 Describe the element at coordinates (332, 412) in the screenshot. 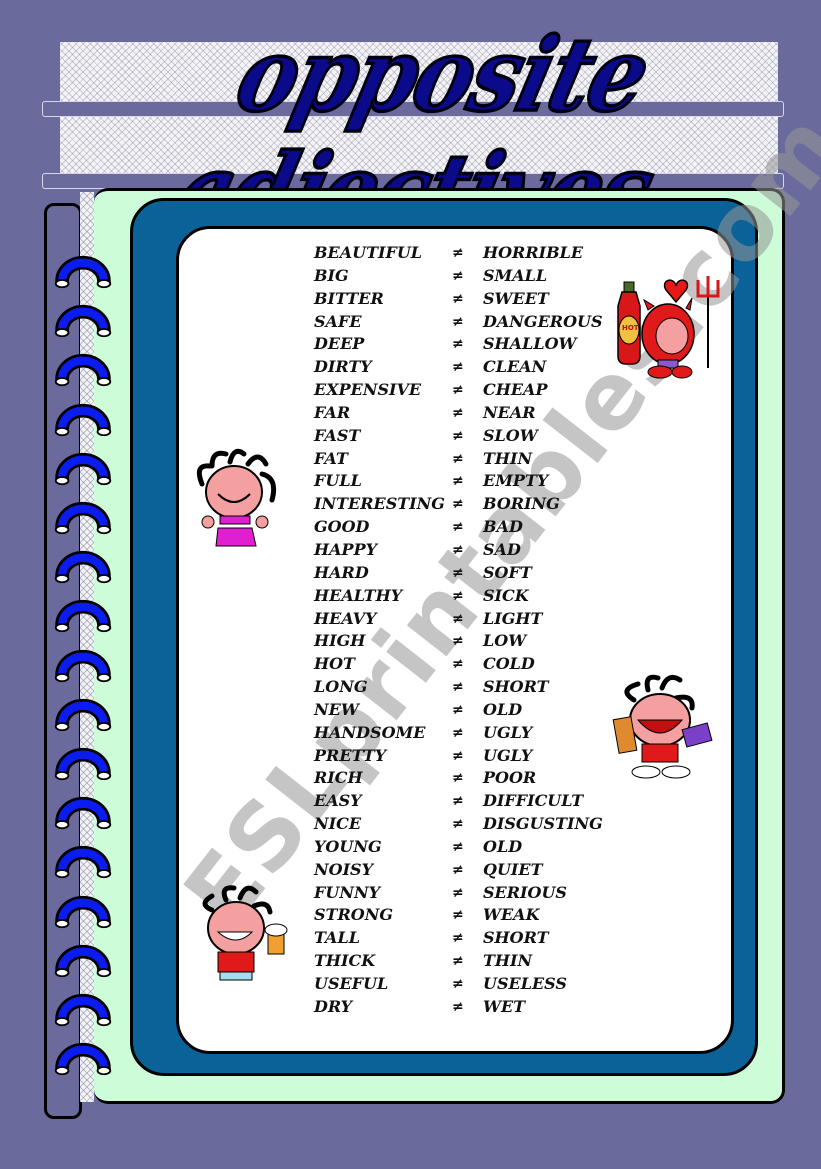

I see `adjective: FAR` at that location.